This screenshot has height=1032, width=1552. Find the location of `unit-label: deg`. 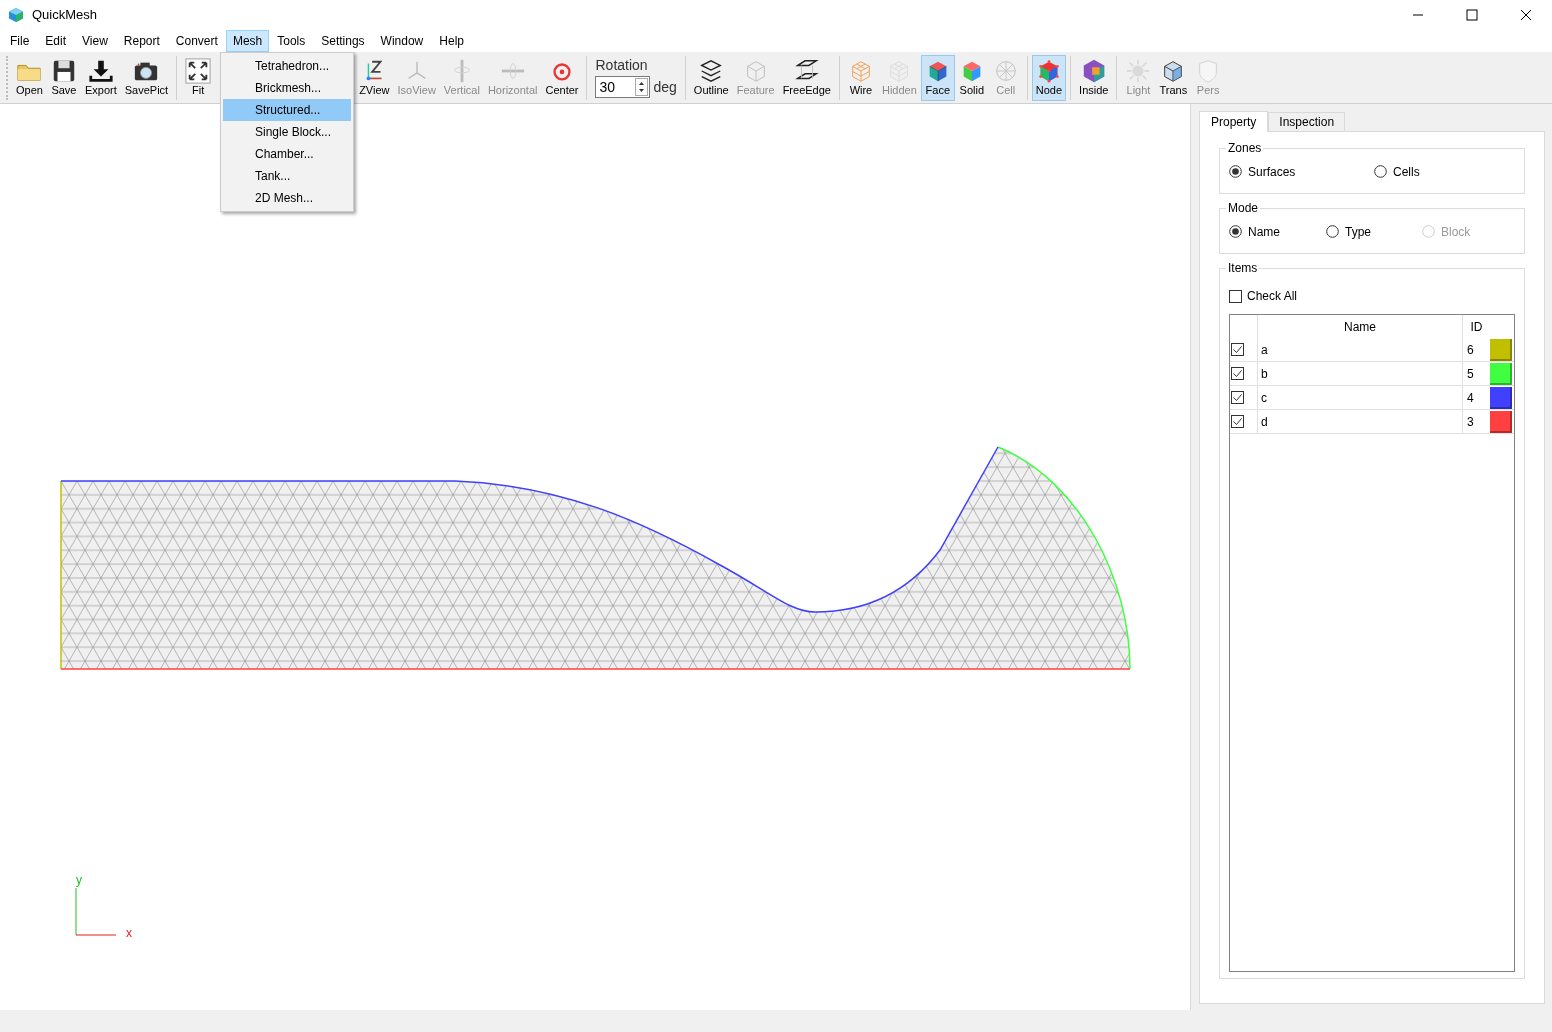

unit-label: deg is located at coordinates (665, 87).